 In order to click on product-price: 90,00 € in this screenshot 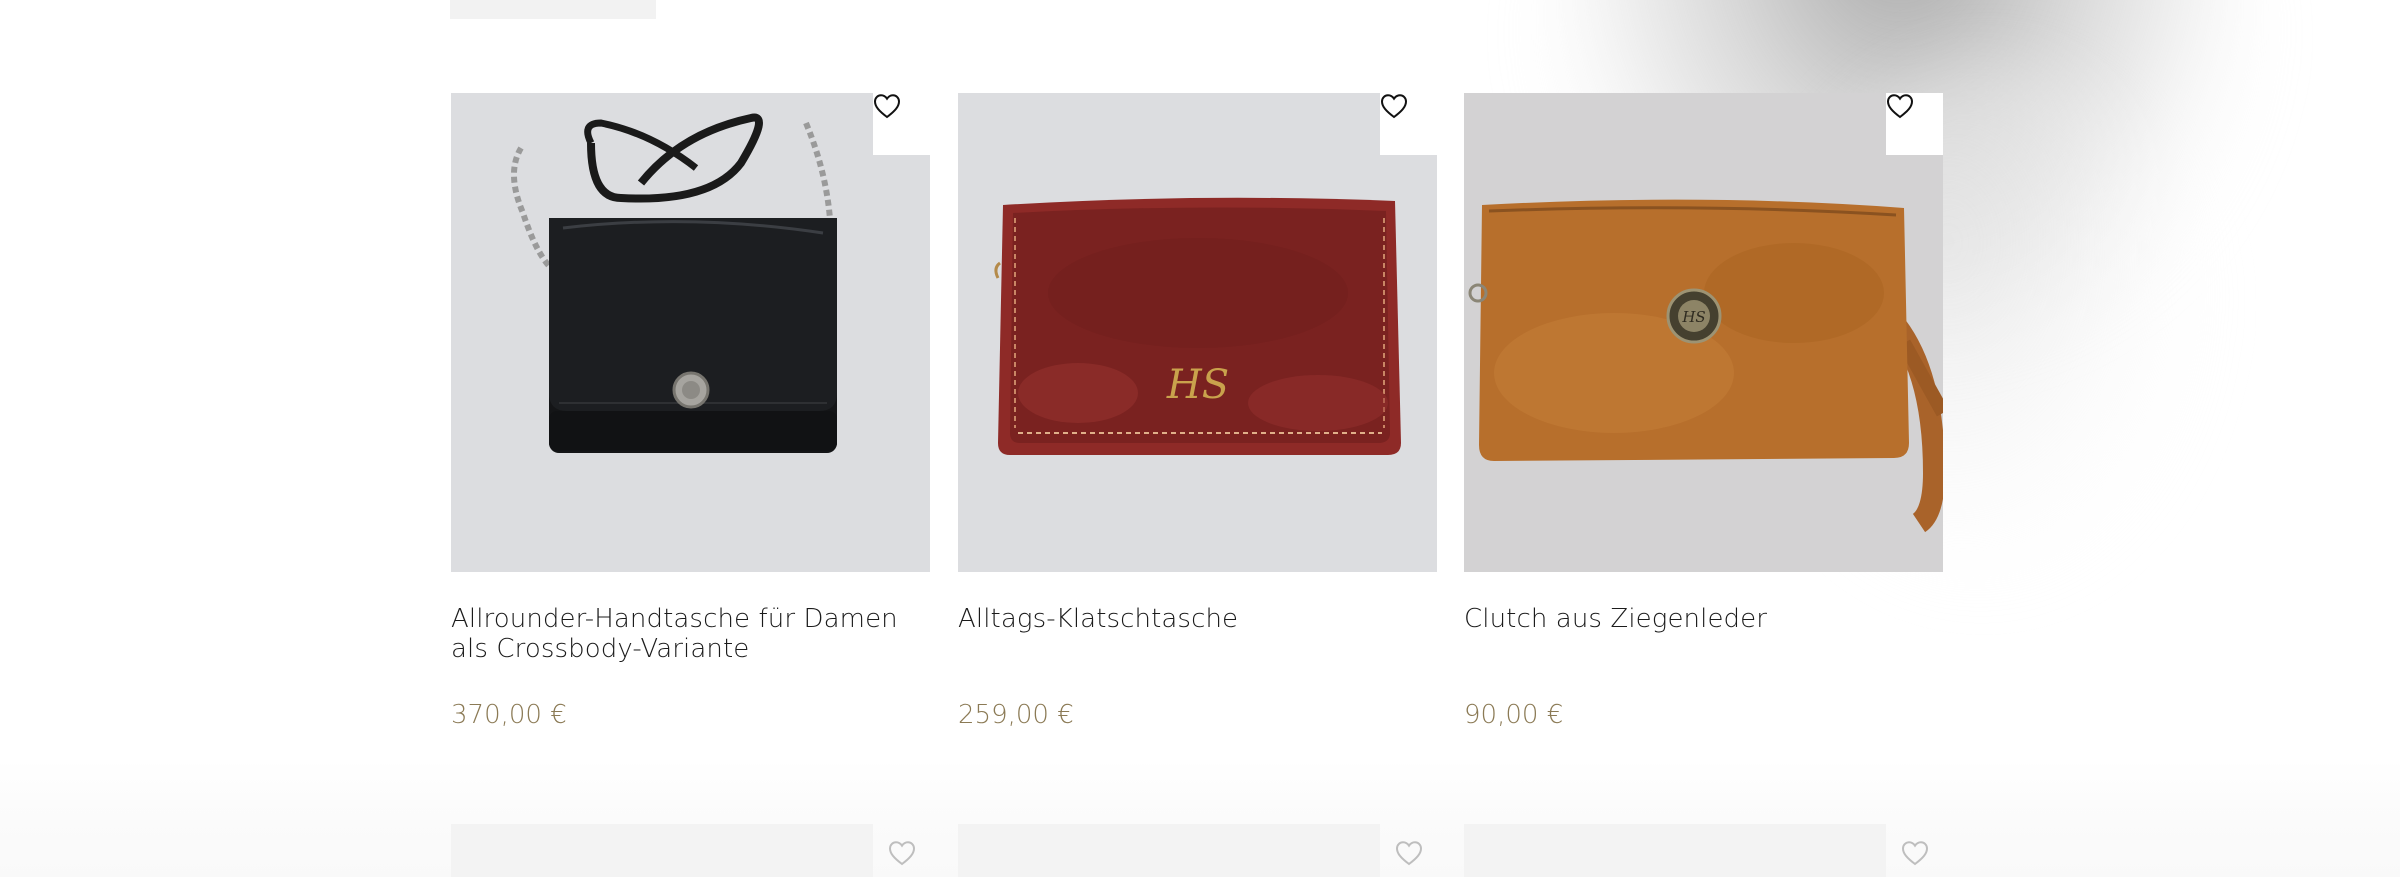, I will do `click(1514, 715)`.